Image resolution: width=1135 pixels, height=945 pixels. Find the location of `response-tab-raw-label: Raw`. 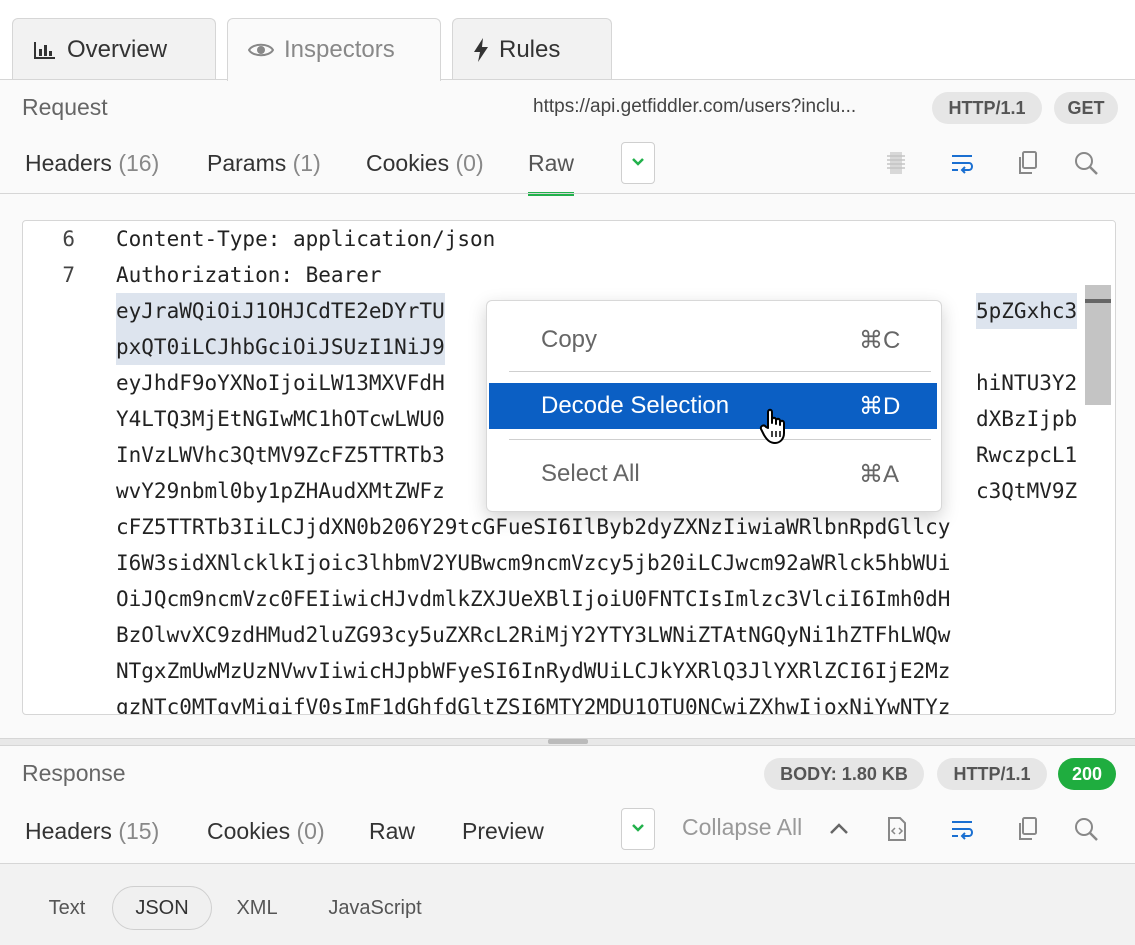

response-tab-raw-label: Raw is located at coordinates (392, 831).